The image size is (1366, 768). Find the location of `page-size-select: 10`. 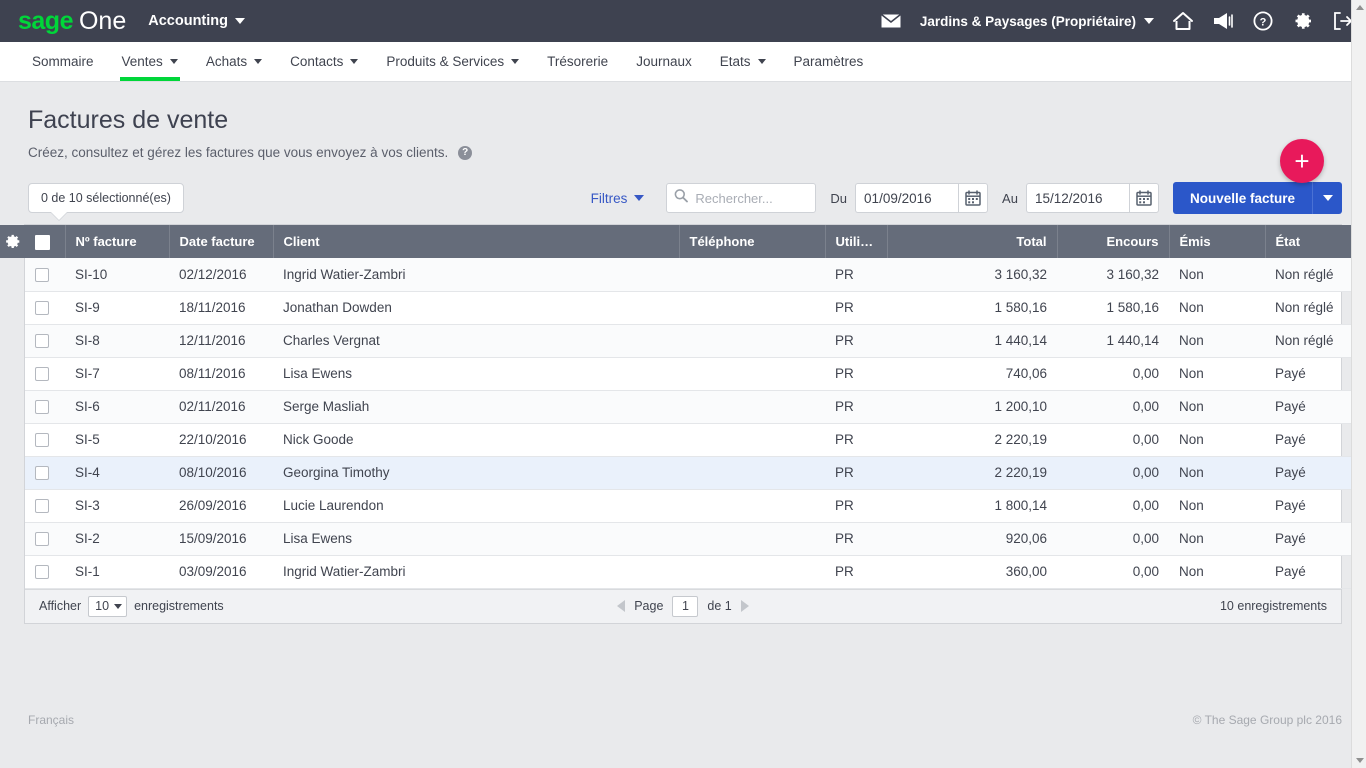

page-size-select: 10 is located at coordinates (108, 606).